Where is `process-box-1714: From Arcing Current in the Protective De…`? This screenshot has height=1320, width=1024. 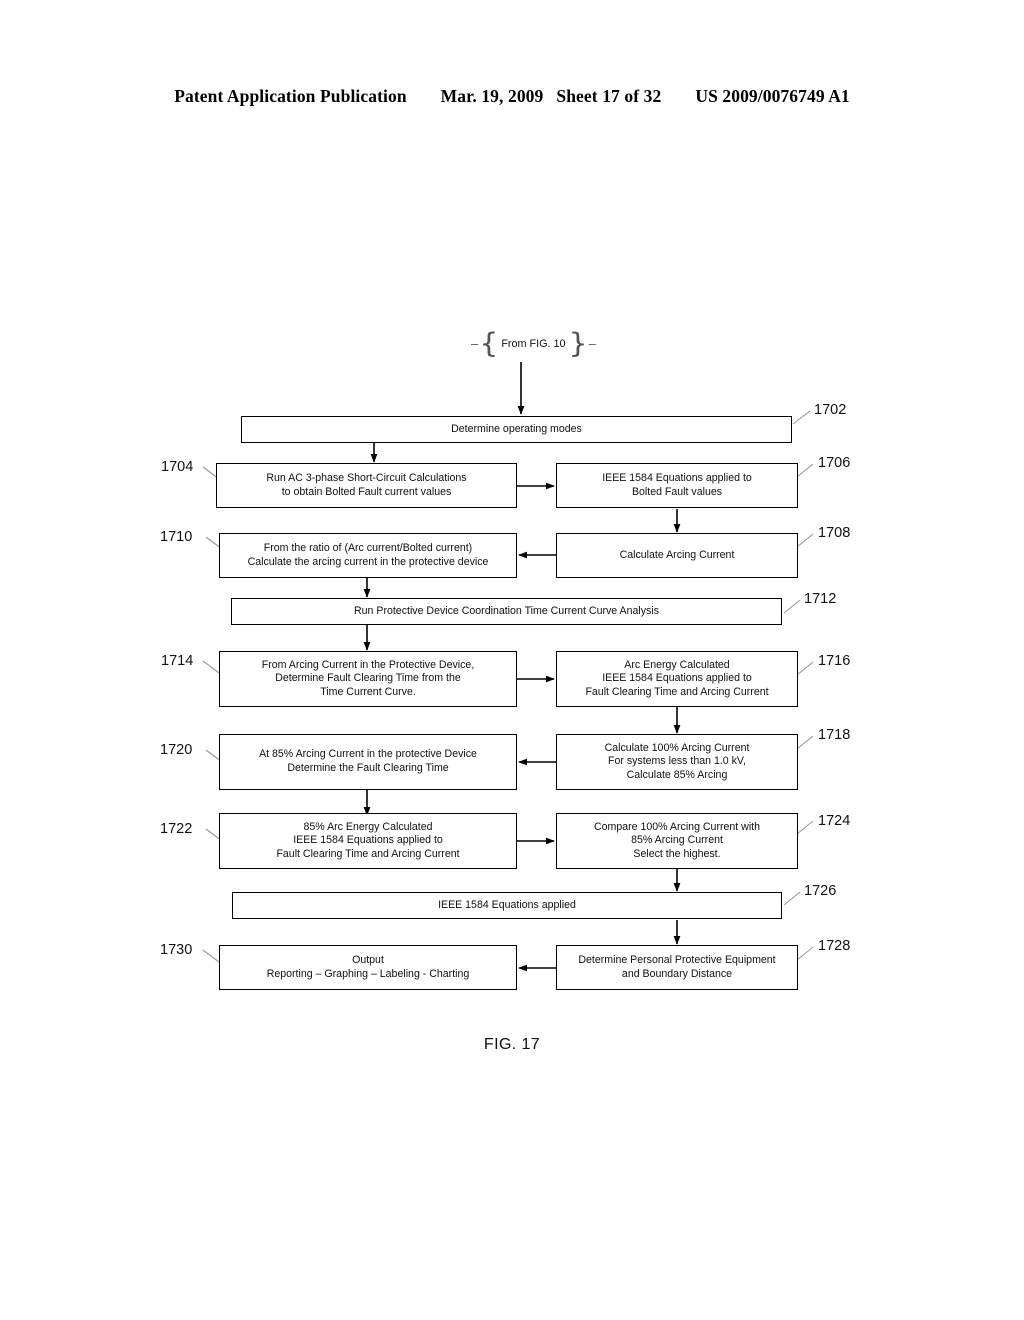
process-box-1714: From Arcing Current in the Protective De… is located at coordinates (368, 679).